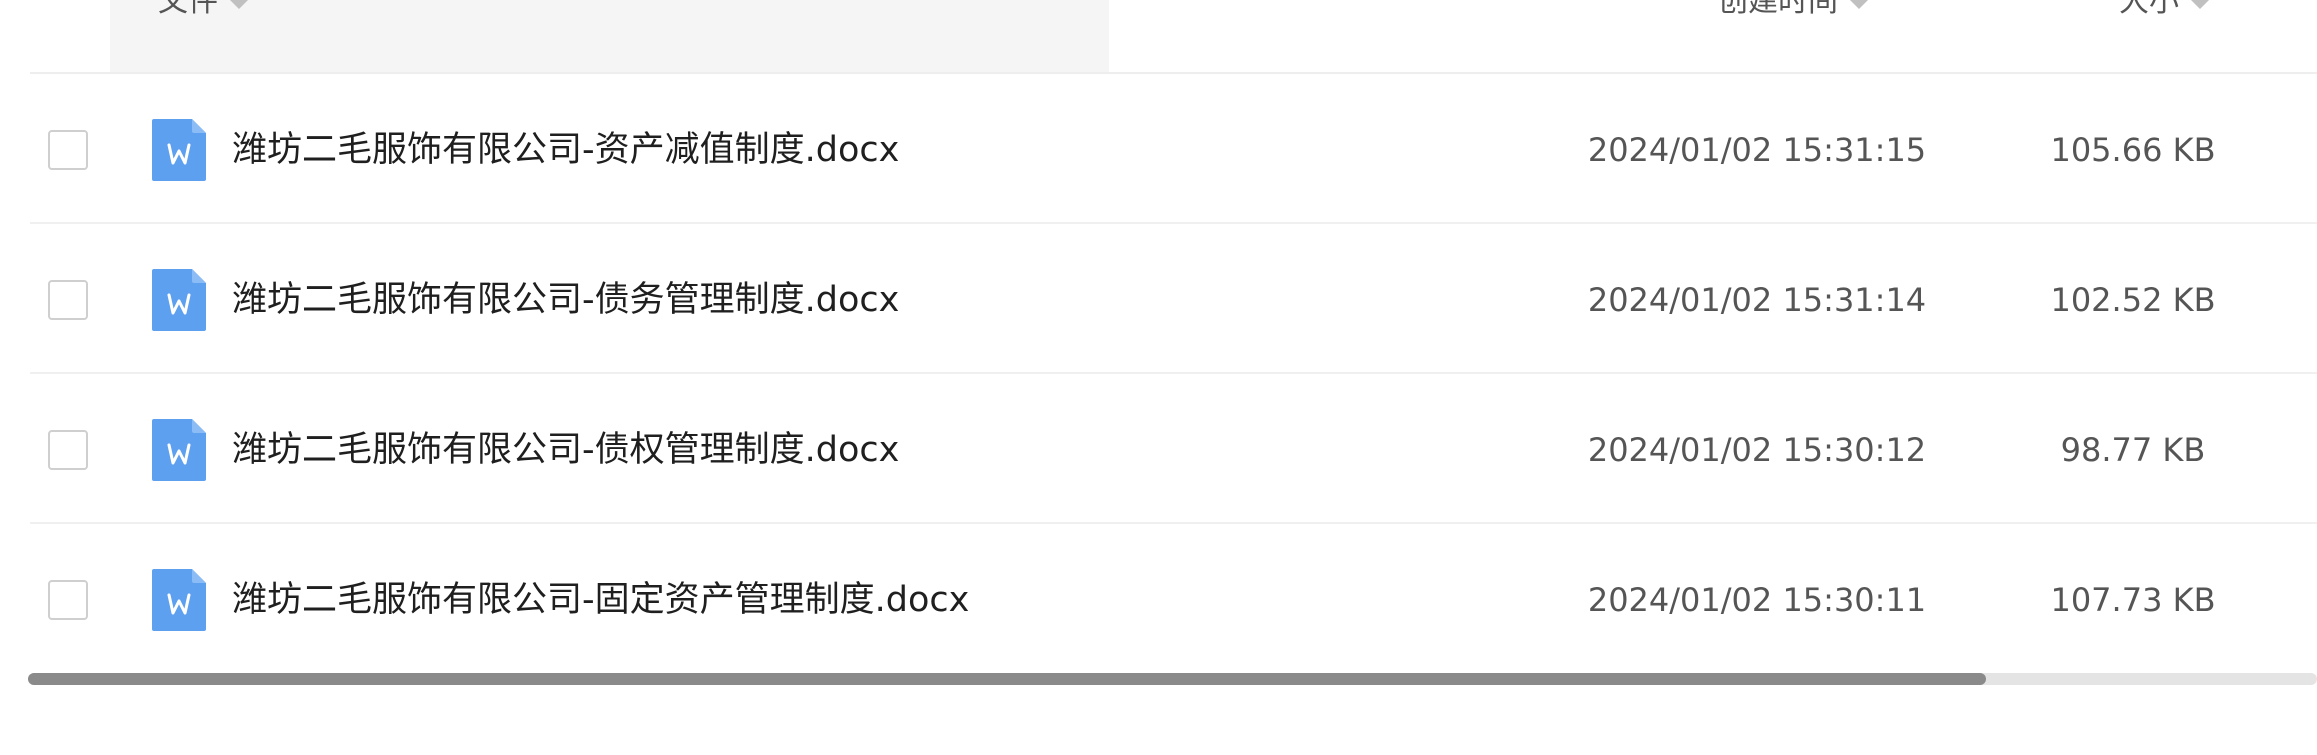  Describe the element at coordinates (188, 9) in the screenshot. I see `column-header-file-label: 文件` at that location.